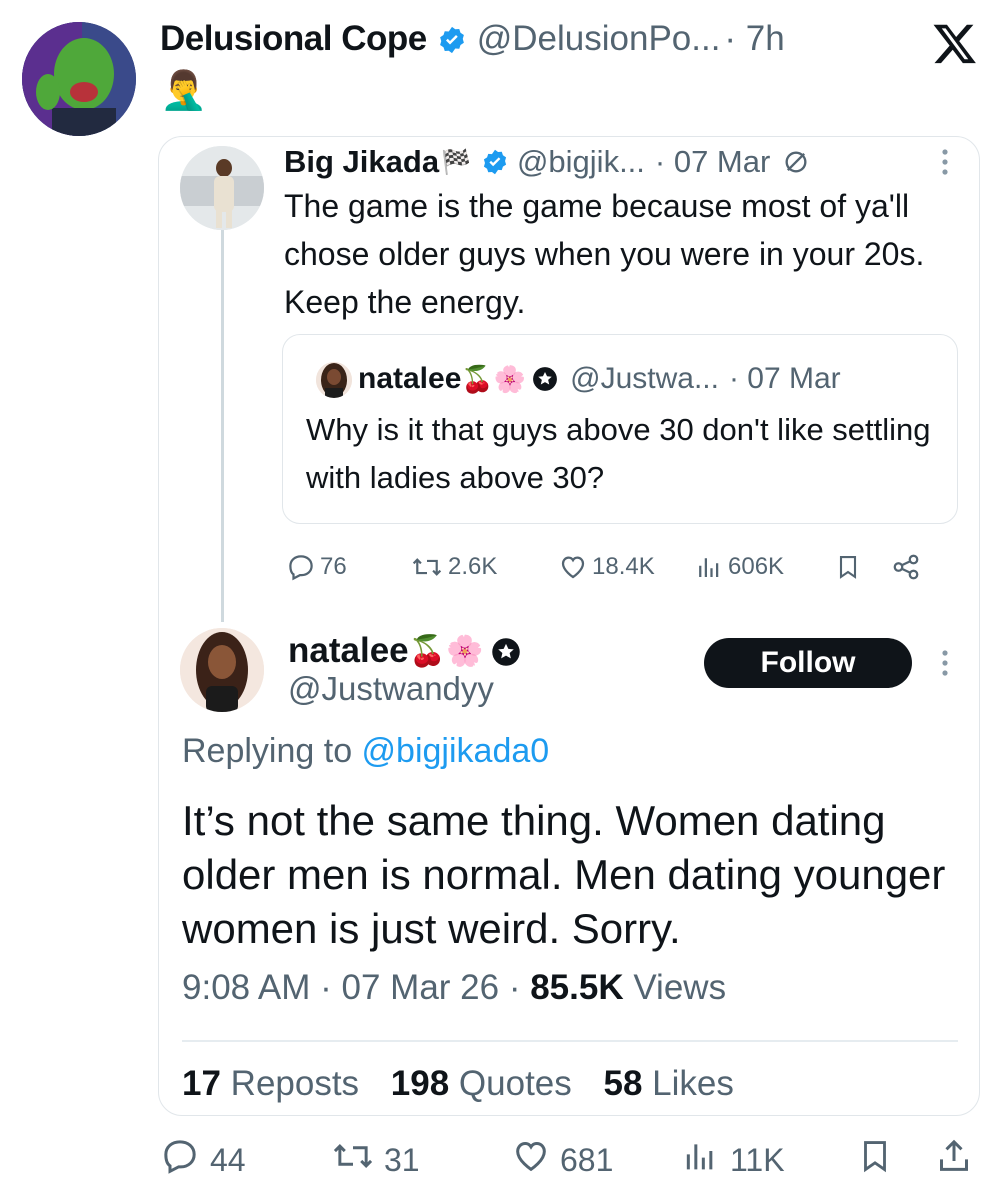  I want to click on quoted-author-name: Big Jikada, so click(361, 162).